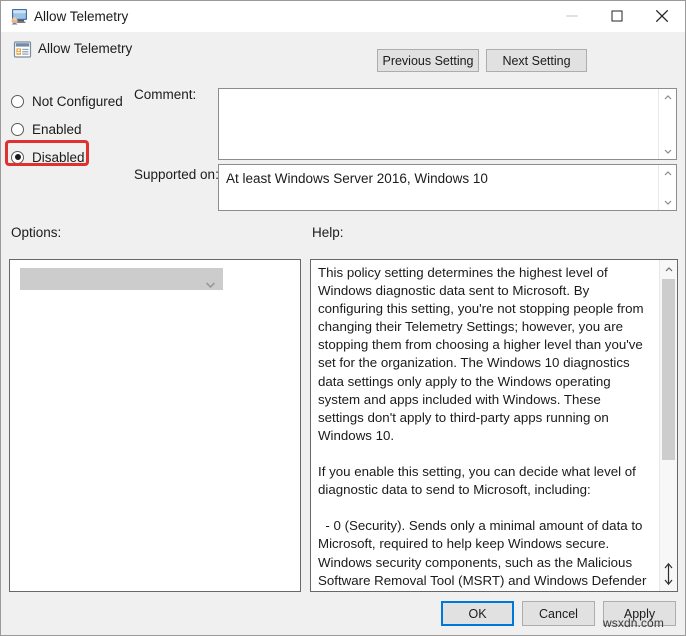 The height and width of the screenshot is (636, 686). I want to click on close-button, so click(661, 16).